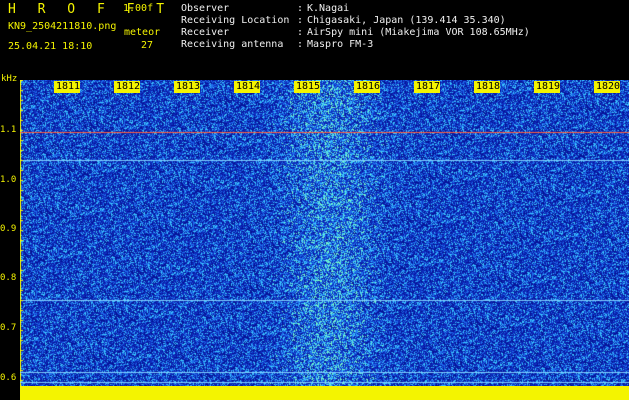 This screenshot has height=400, width=629. What do you see at coordinates (205, 8) in the screenshot?
I see `observer-label: Observer` at bounding box center [205, 8].